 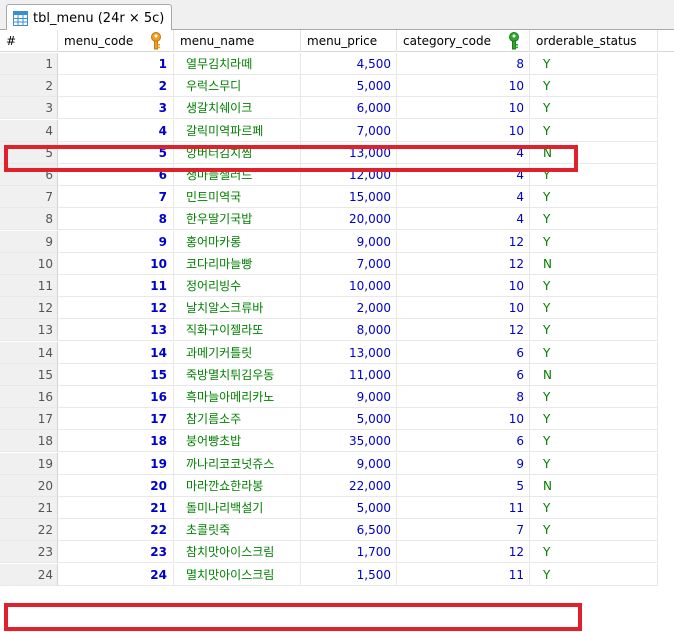 I want to click on row-number: 22, so click(x=29, y=530).